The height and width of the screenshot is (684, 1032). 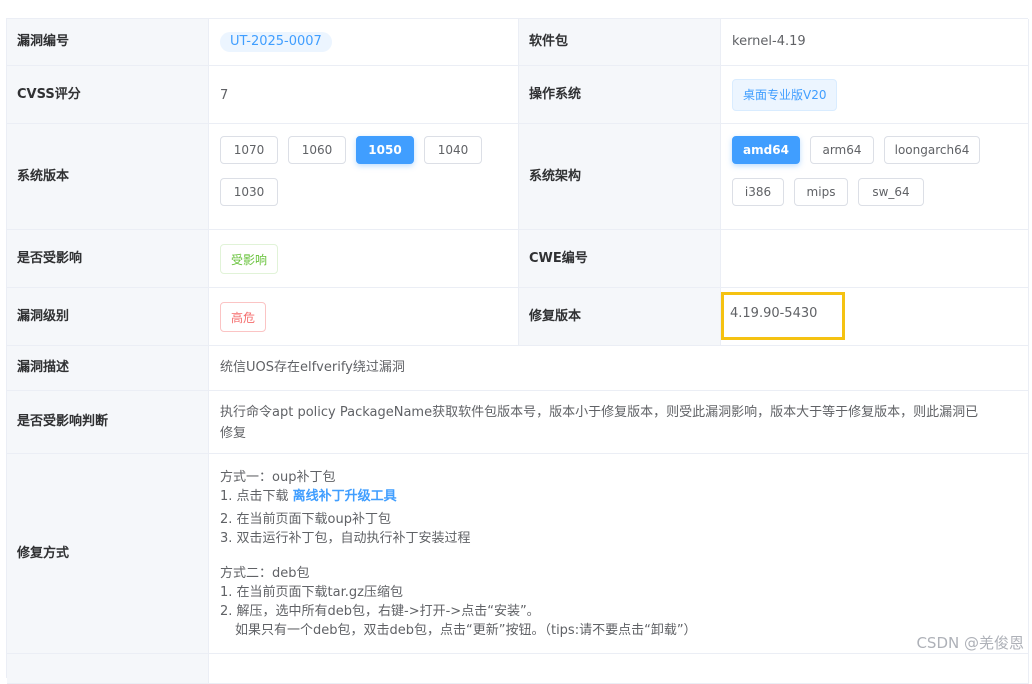 I want to click on version-option-1070: 1070, so click(x=249, y=150).